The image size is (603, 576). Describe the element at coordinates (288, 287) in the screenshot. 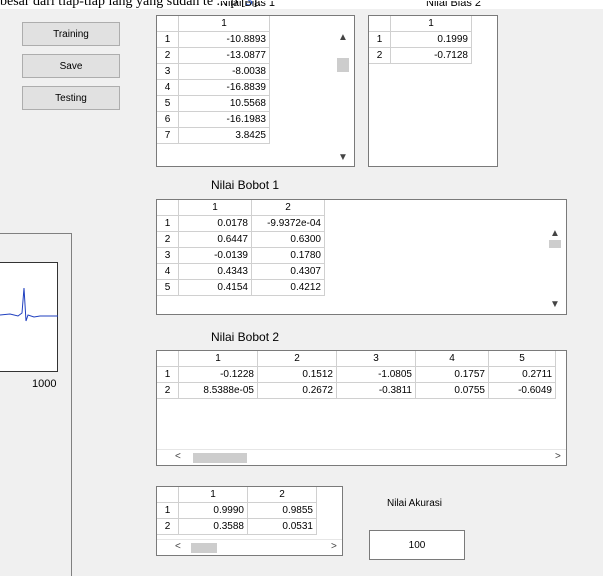

I see `cell: 0.4212` at that location.